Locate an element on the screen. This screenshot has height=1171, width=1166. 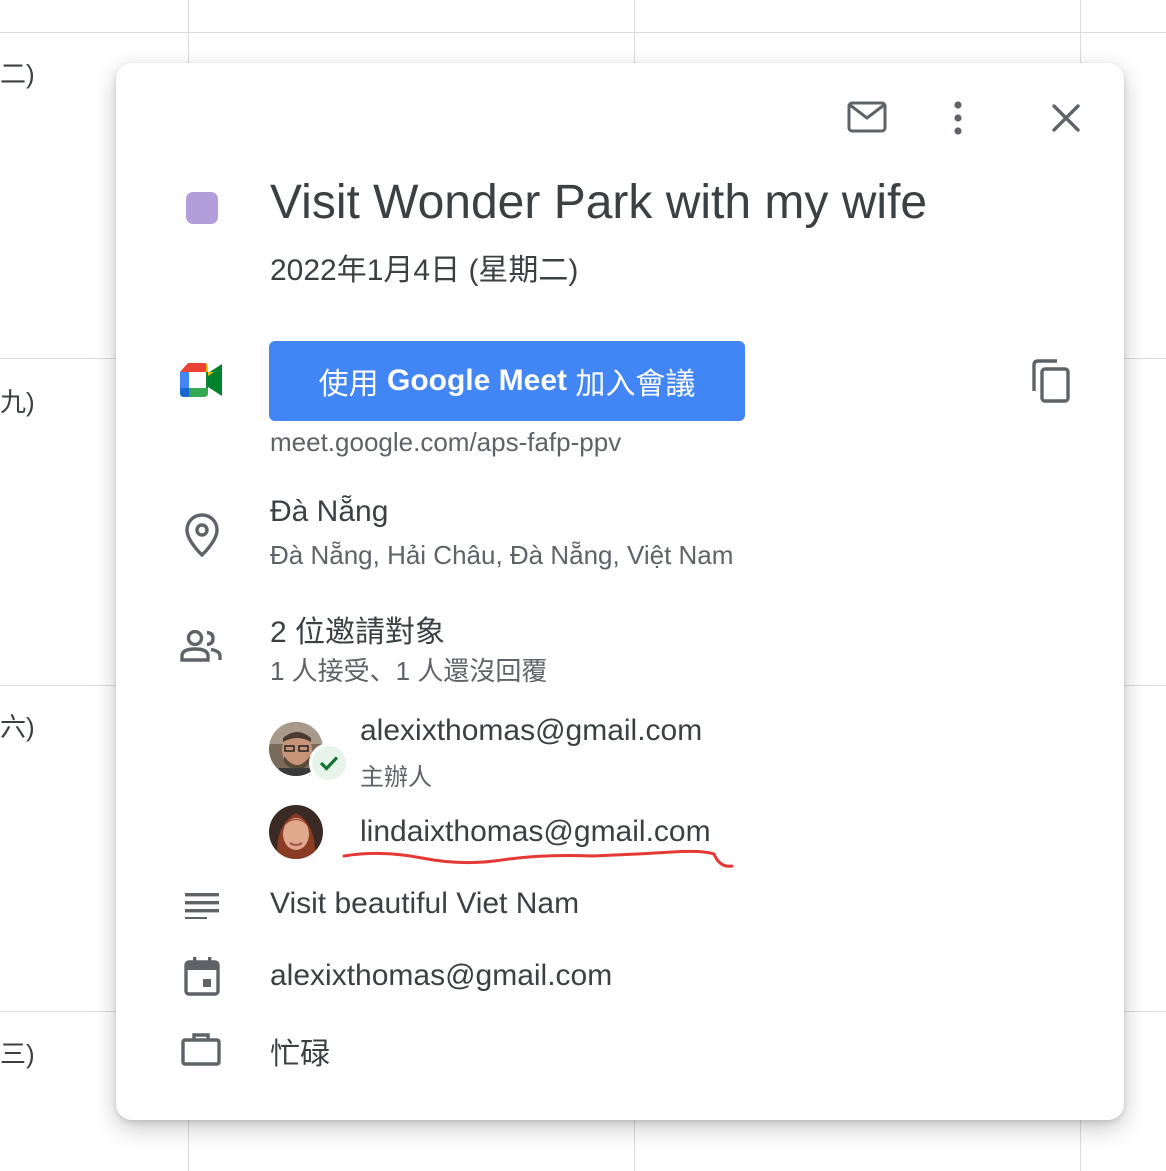
more-options-button is located at coordinates (958, 118).